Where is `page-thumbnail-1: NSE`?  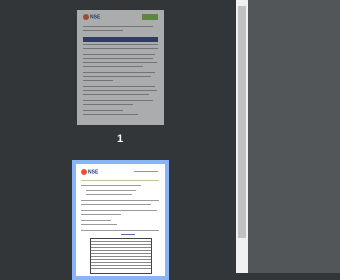
page-thumbnail-1: NSE is located at coordinates (120, 67).